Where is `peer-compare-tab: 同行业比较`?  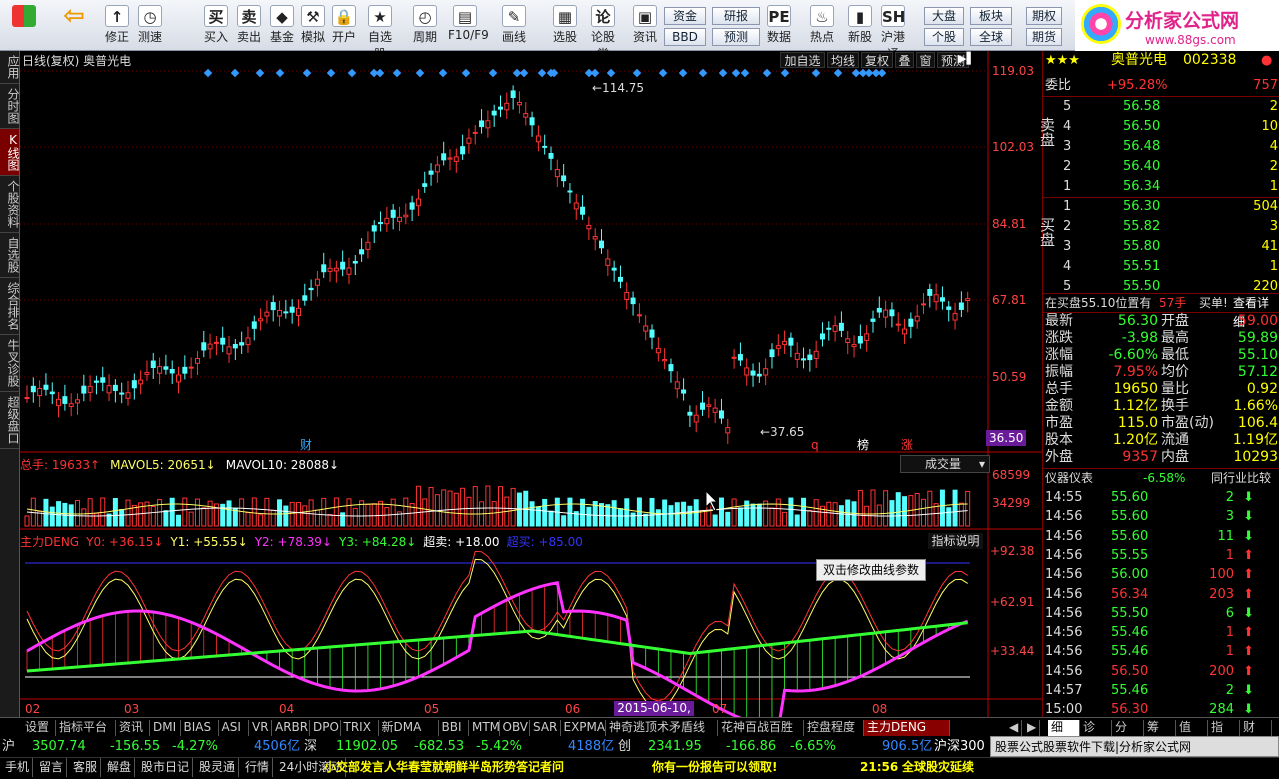 peer-compare-tab: 同行业比较 is located at coordinates (1241, 478).